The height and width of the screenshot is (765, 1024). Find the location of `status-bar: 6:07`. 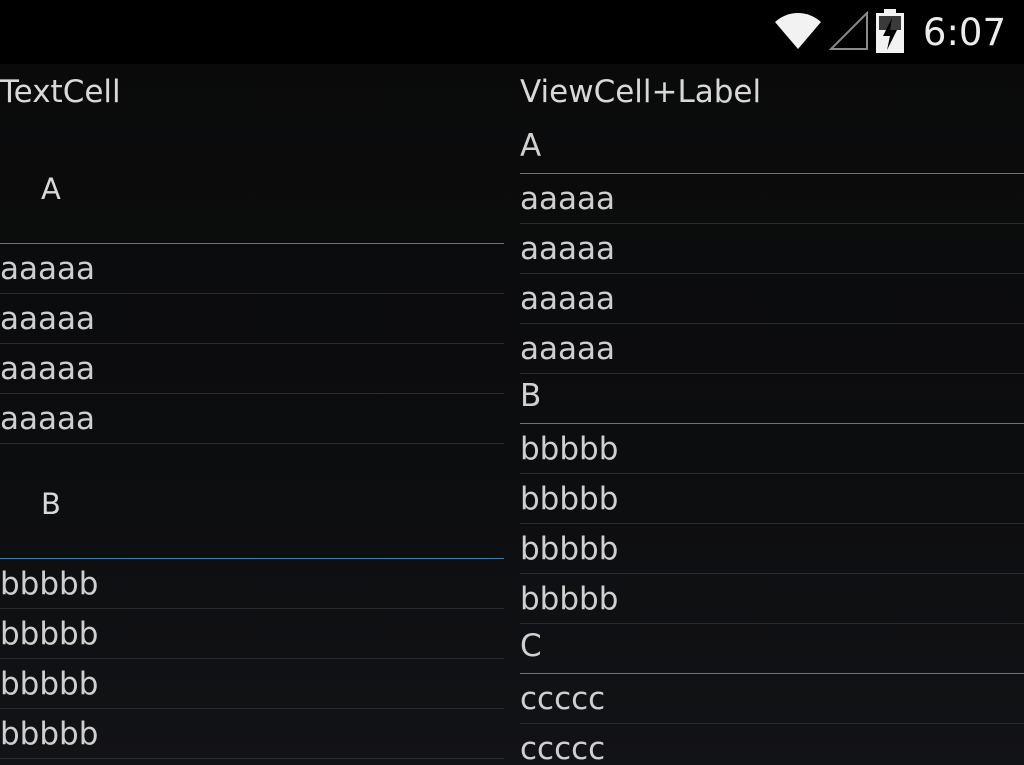

status-bar: 6:07 is located at coordinates (512, 32).